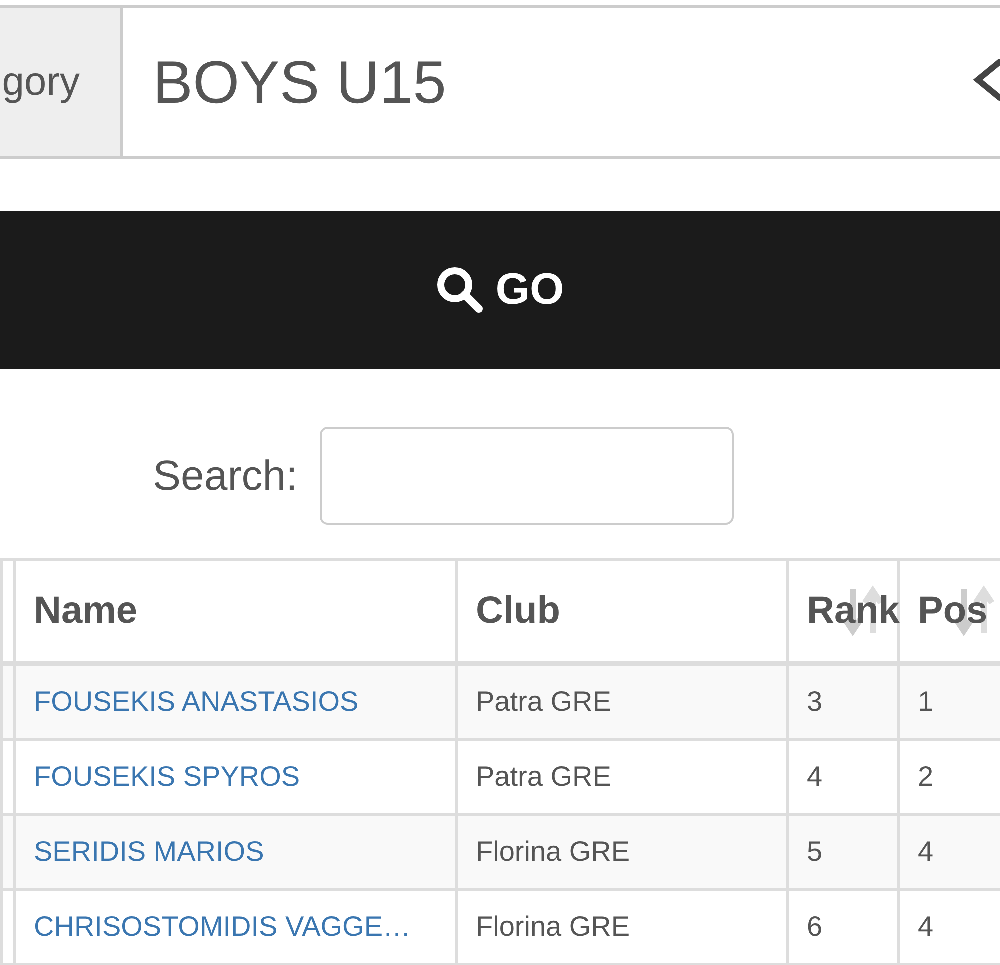 The image size is (1000, 965). What do you see at coordinates (622, 612) in the screenshot?
I see `column-header: Club` at bounding box center [622, 612].